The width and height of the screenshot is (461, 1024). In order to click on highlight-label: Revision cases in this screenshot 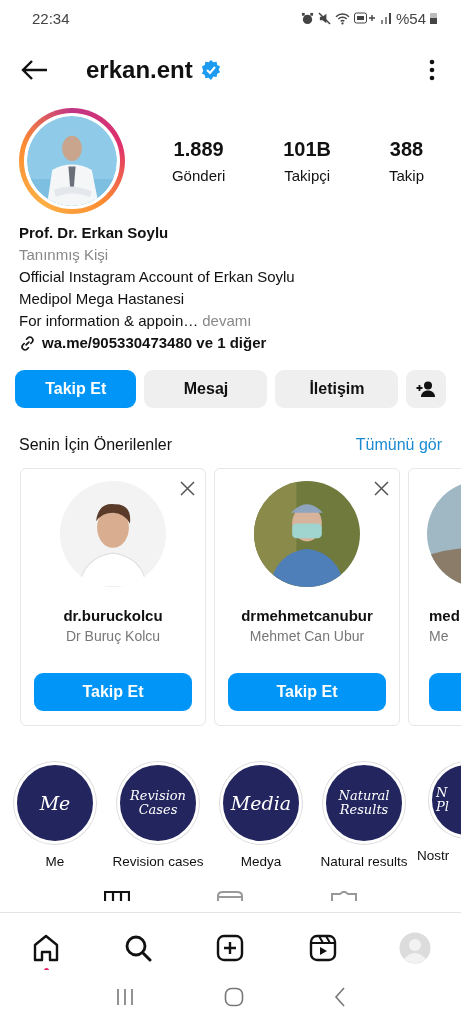, I will do `click(158, 861)`.